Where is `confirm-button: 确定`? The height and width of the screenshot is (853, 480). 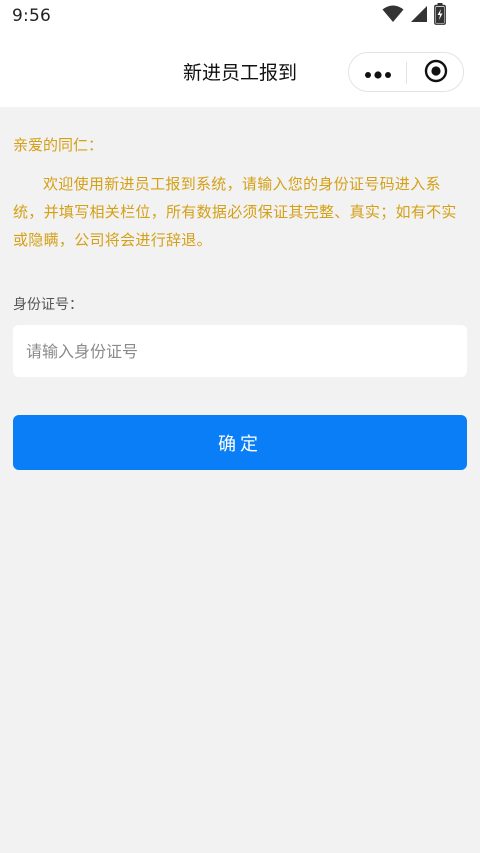 confirm-button: 确定 is located at coordinates (240, 442).